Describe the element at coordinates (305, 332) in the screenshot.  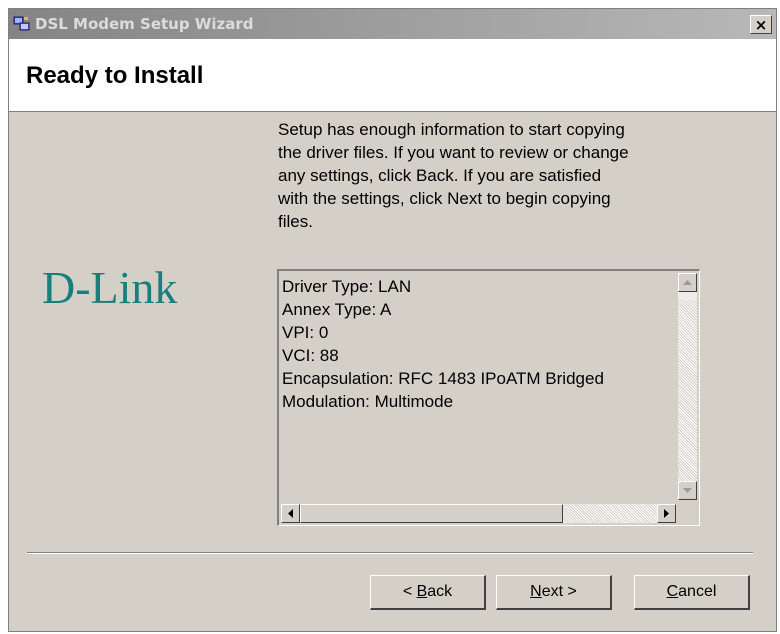
I see `list-item: VPI: 0` at that location.